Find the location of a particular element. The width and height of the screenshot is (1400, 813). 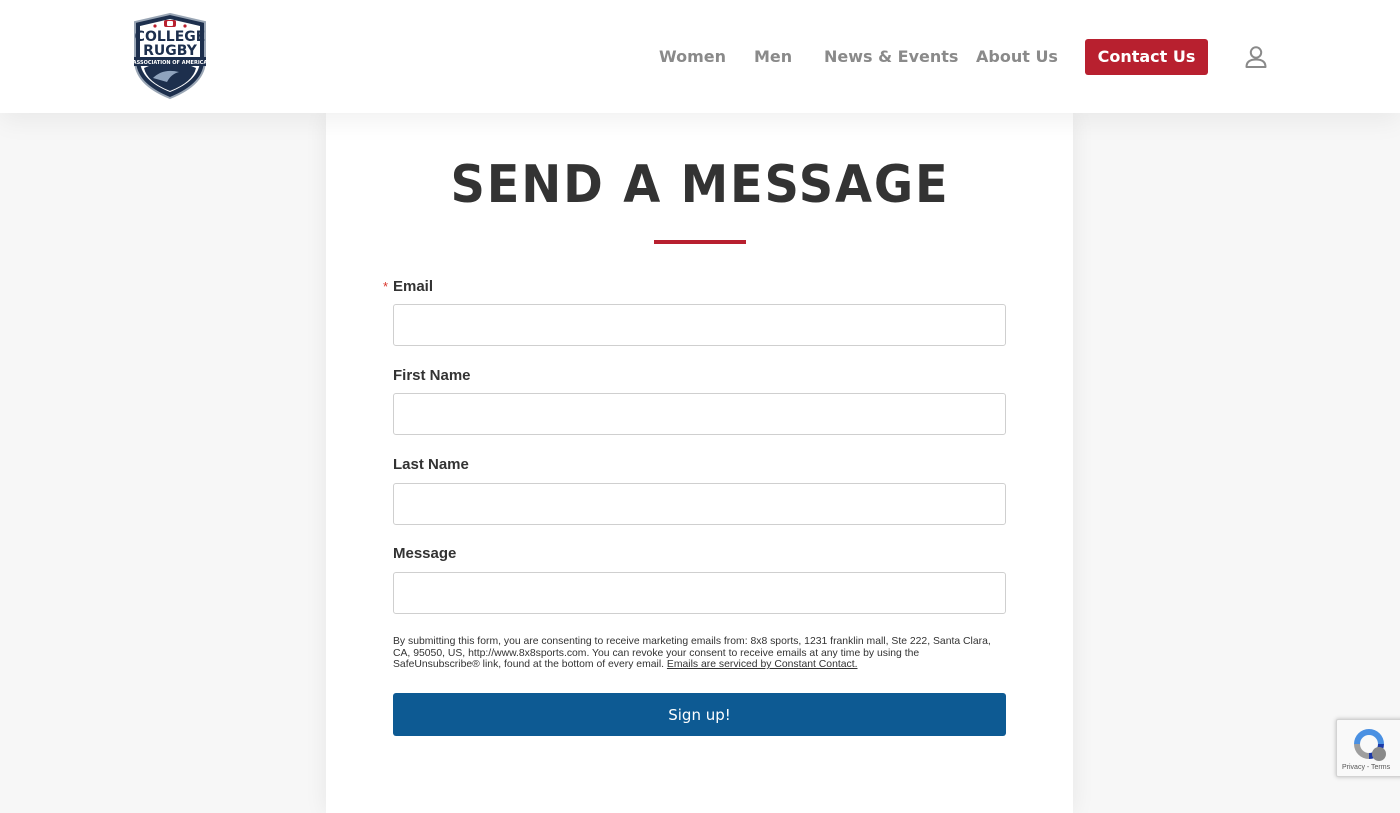

last-name-label: Last Name is located at coordinates (431, 464).